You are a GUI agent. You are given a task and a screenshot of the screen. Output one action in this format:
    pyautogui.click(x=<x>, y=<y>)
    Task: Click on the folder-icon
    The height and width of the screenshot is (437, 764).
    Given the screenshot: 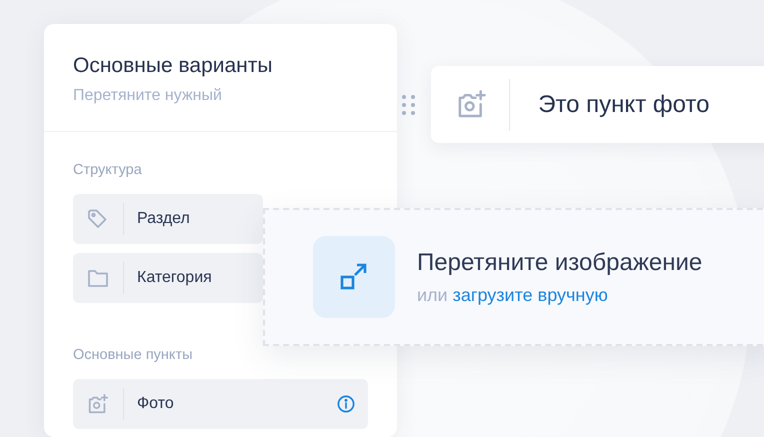 What is the action you would take?
    pyautogui.click(x=98, y=278)
    